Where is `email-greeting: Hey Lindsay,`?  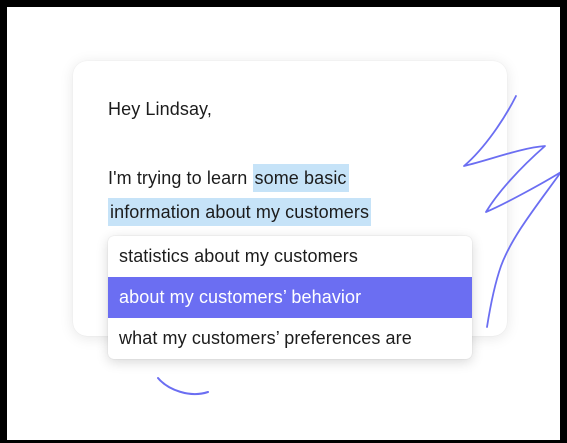 email-greeting: Hey Lindsay, is located at coordinates (160, 109).